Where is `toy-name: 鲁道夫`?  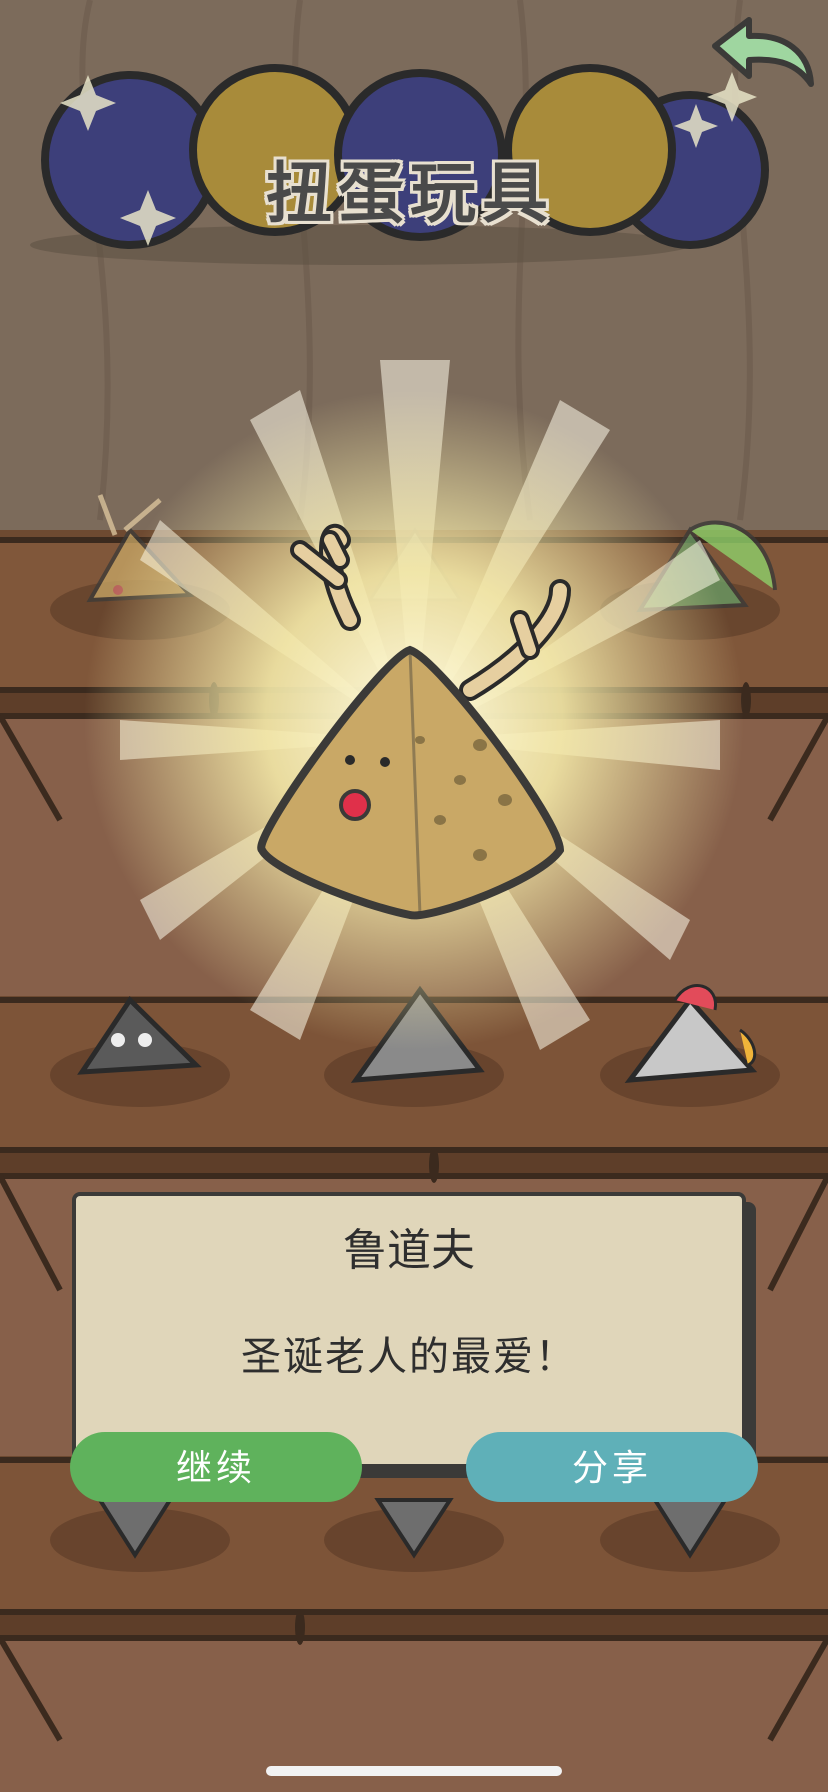 toy-name: 鲁道夫 is located at coordinates (409, 1250).